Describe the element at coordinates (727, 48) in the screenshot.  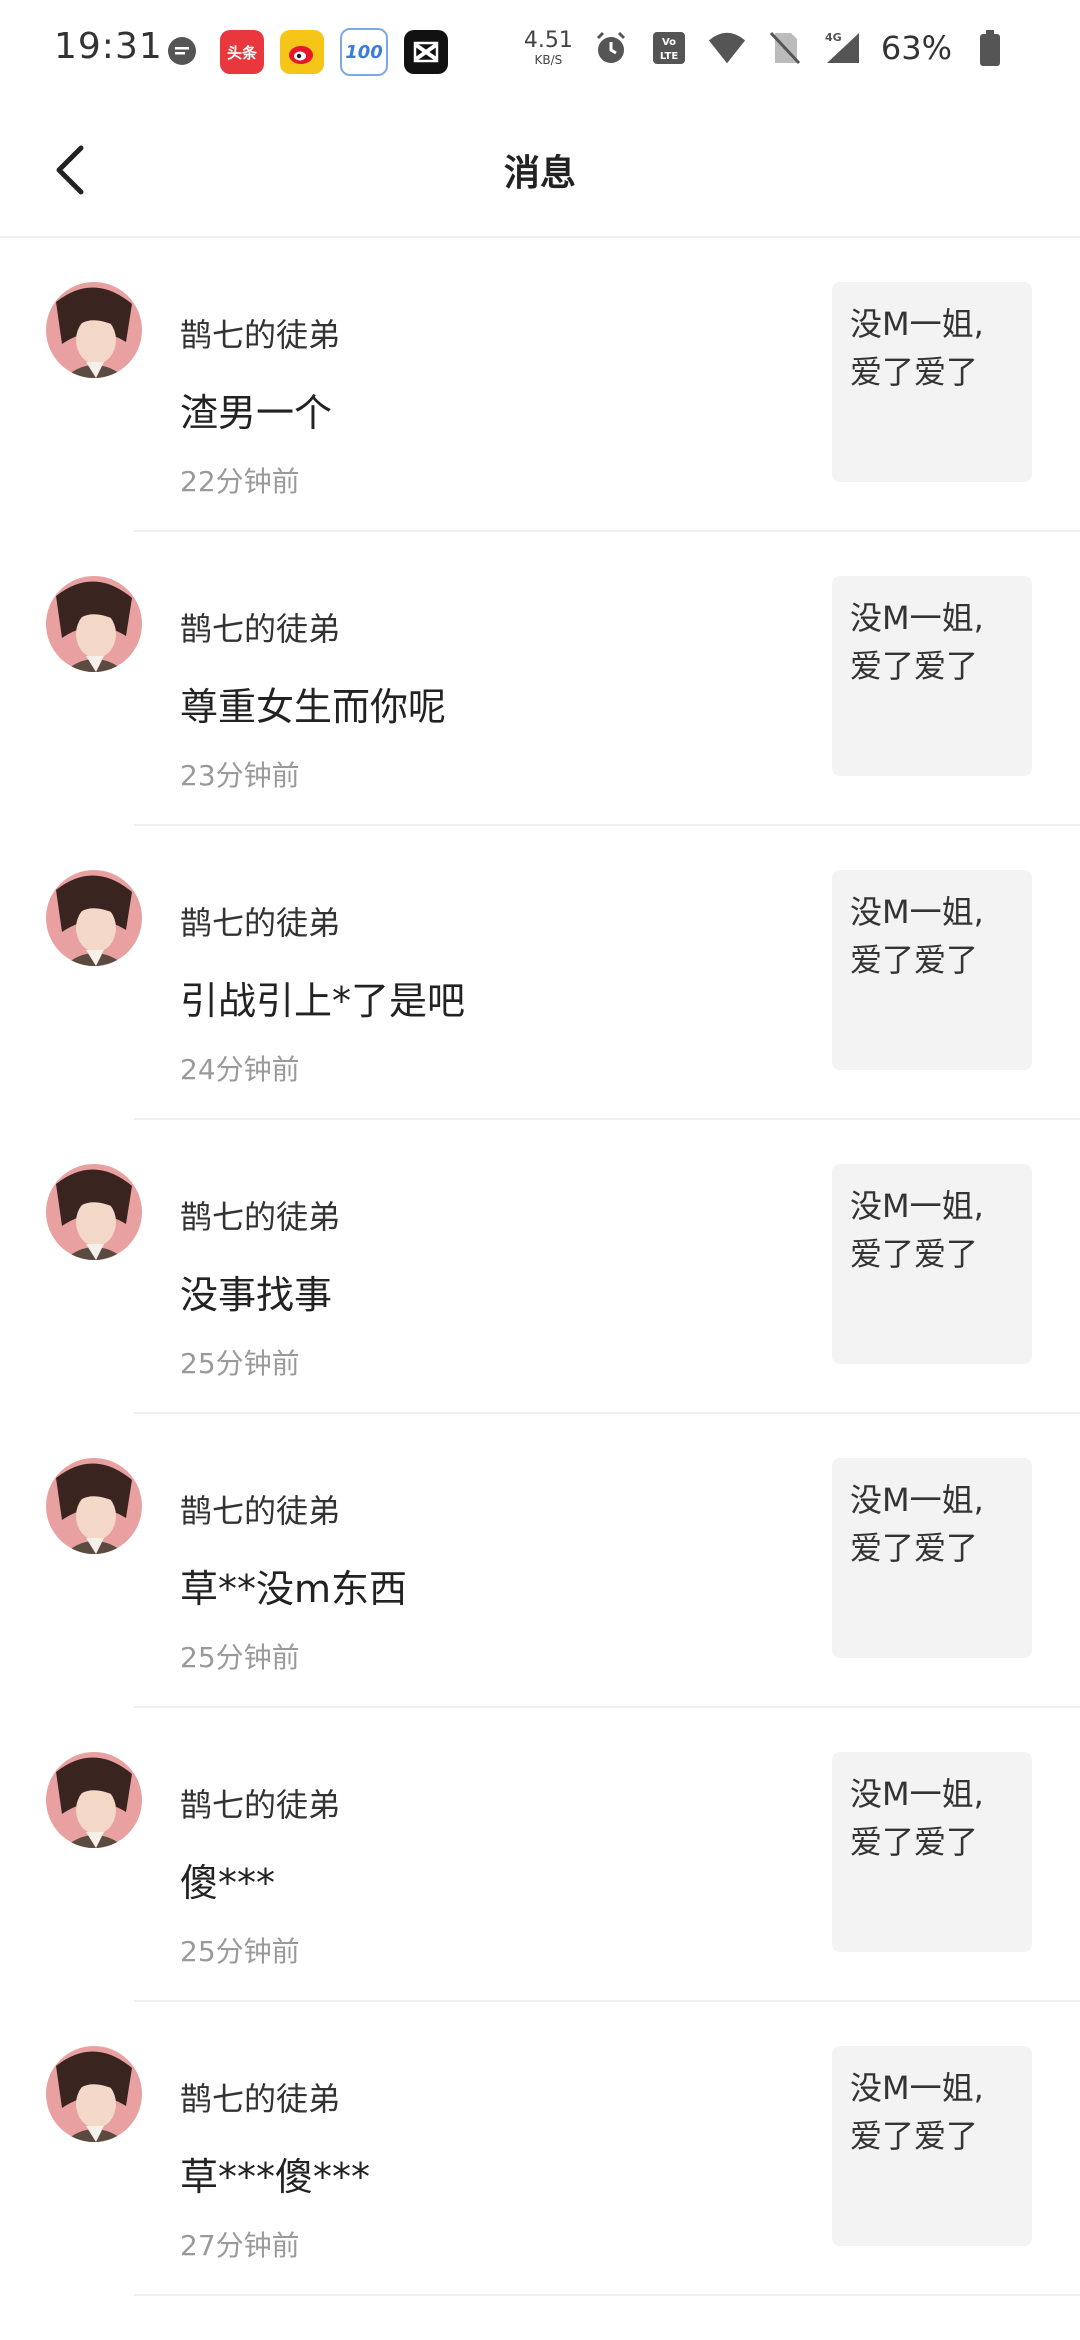
I see `wifi-icon` at that location.